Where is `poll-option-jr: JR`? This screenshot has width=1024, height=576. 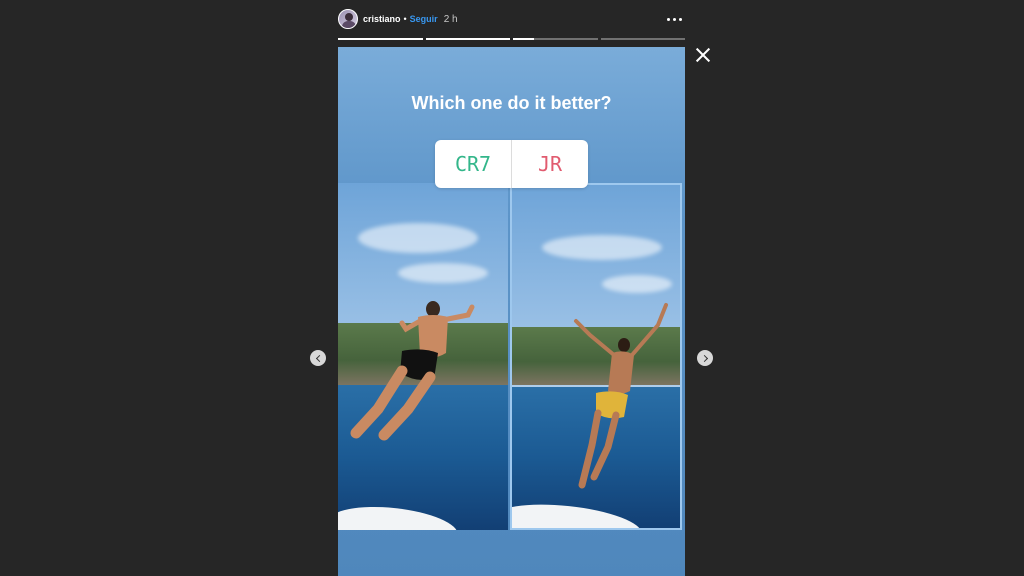 poll-option-jr: JR is located at coordinates (550, 164).